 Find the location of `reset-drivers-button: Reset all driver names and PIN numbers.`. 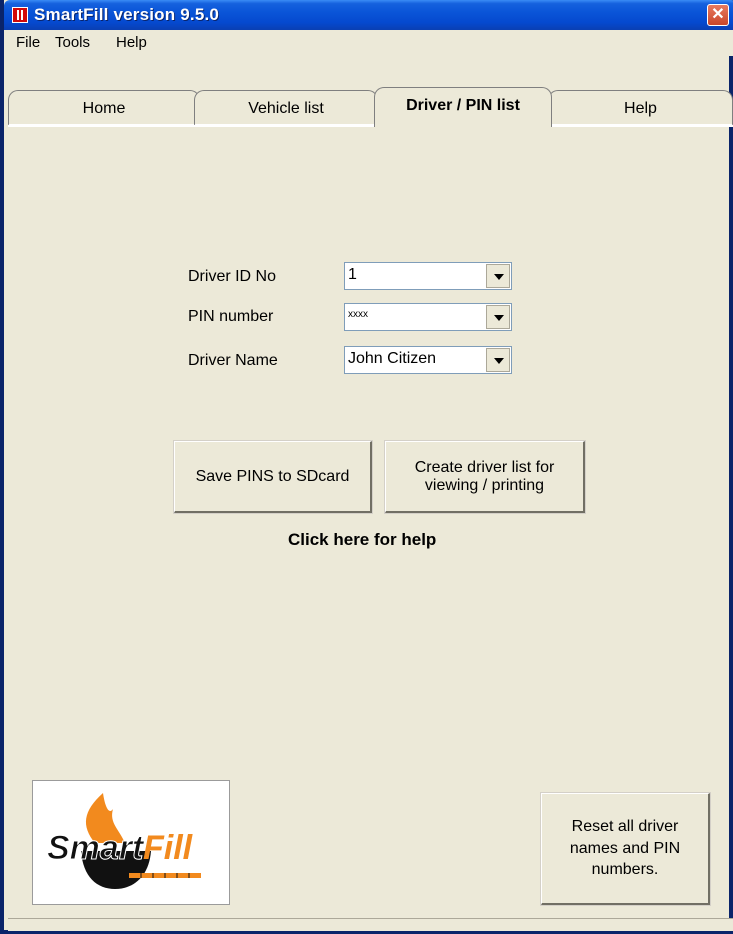

reset-drivers-button: Reset all driver names and PIN numbers. is located at coordinates (625, 849).